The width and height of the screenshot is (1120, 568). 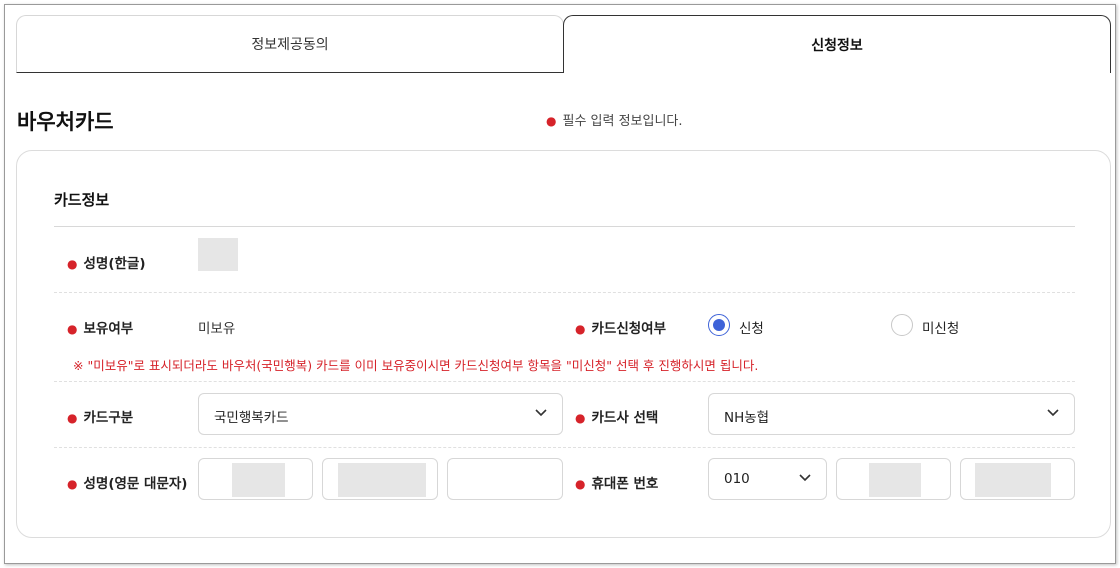 What do you see at coordinates (737, 479) in the screenshot?
I see `phone-prefix-selected: 010` at bounding box center [737, 479].